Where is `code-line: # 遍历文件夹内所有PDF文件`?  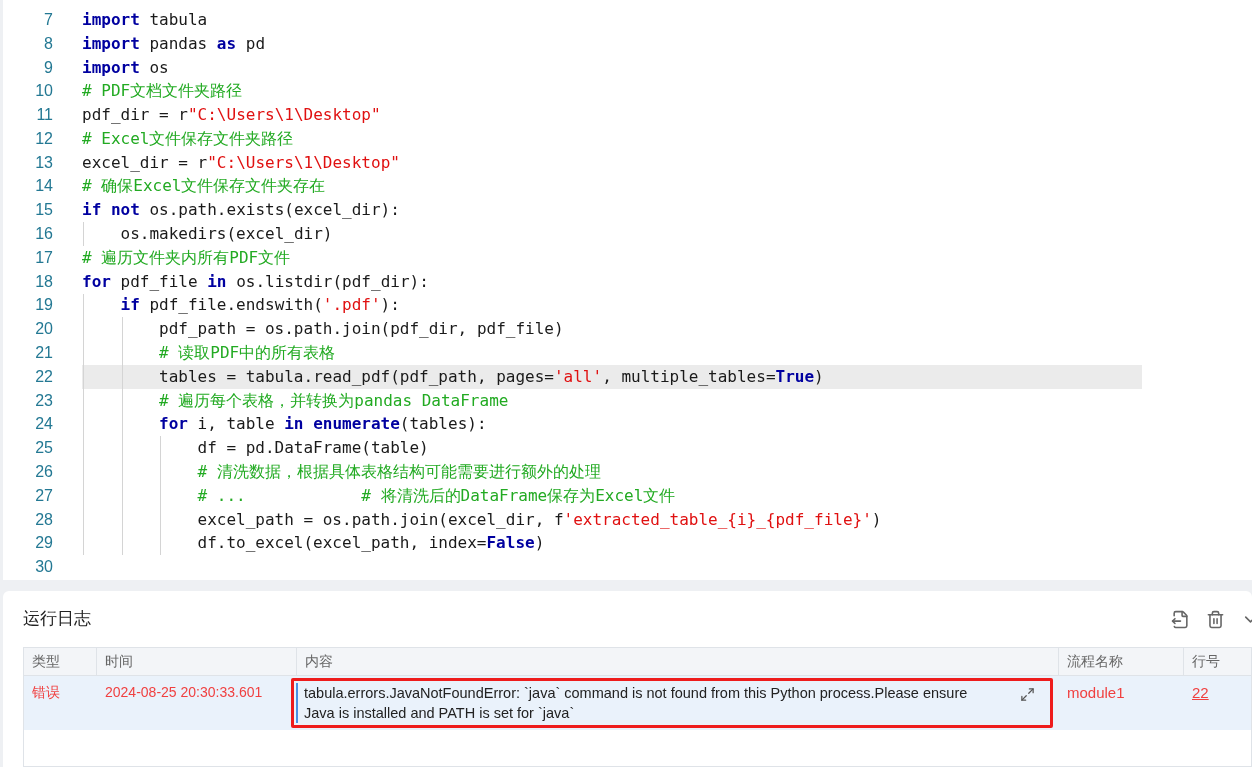
code-line: # 遍历文件夹内所有PDF文件 is located at coordinates (186, 257).